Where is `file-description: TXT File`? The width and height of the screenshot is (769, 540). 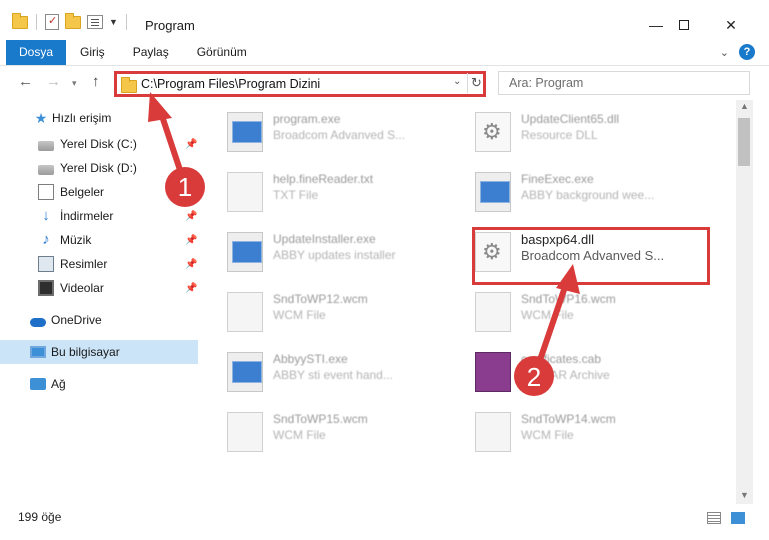
file-description: TXT File is located at coordinates (296, 195).